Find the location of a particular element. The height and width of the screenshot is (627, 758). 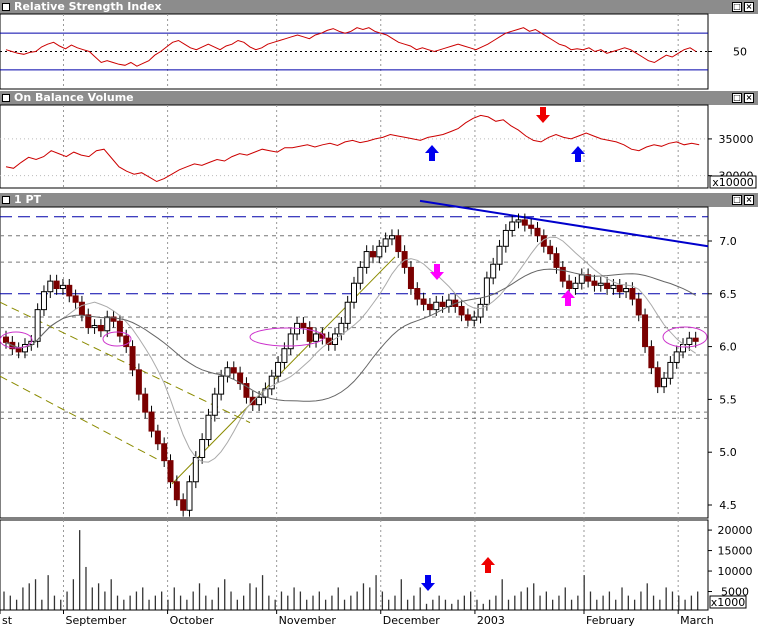

price-tick-label: 6.5 is located at coordinates (728, 294).